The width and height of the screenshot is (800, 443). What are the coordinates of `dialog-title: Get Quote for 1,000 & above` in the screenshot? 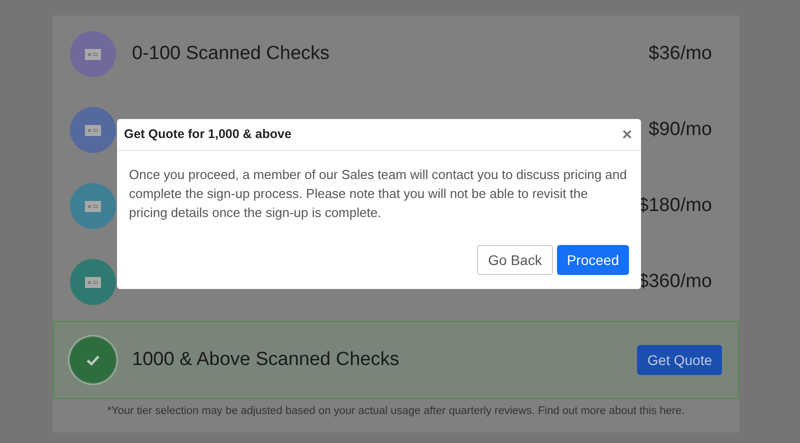 It's located at (208, 135).